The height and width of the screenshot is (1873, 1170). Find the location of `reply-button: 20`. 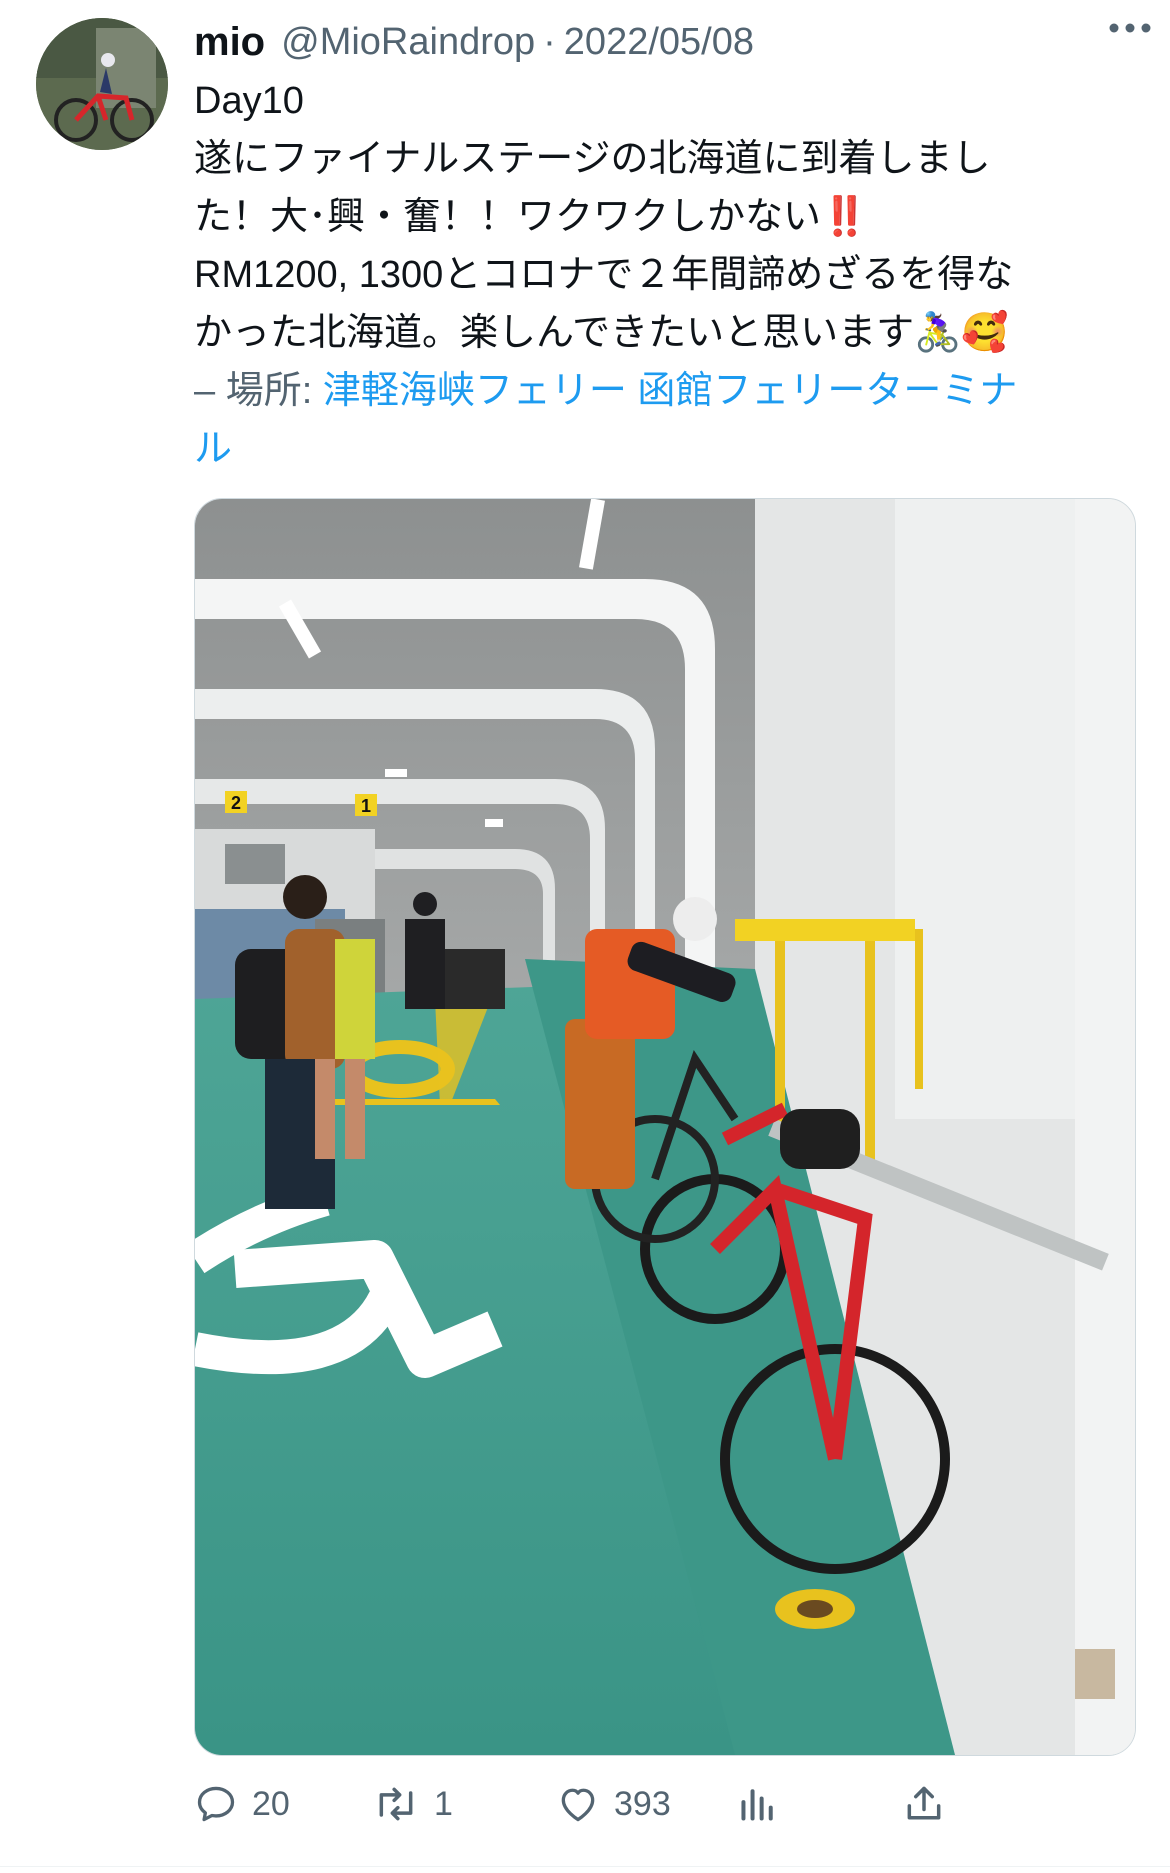

reply-button: 20 is located at coordinates (242, 1804).